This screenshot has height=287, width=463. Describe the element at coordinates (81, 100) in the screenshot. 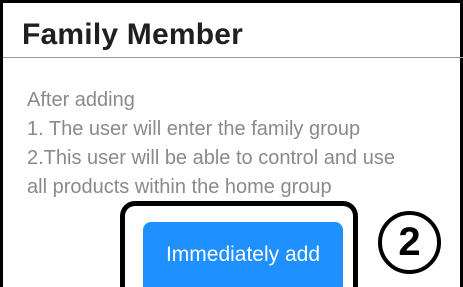

I see `info-line-after-adding: After adding` at that location.